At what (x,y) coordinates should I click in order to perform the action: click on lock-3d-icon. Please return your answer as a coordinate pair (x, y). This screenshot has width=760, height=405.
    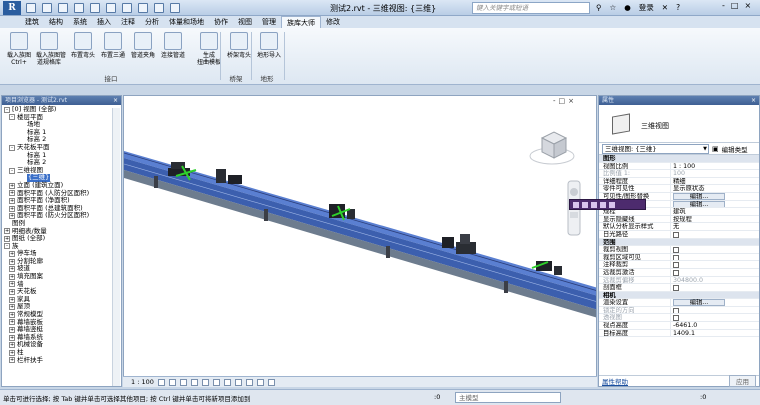
    Looking at the image, I should click on (238, 382).